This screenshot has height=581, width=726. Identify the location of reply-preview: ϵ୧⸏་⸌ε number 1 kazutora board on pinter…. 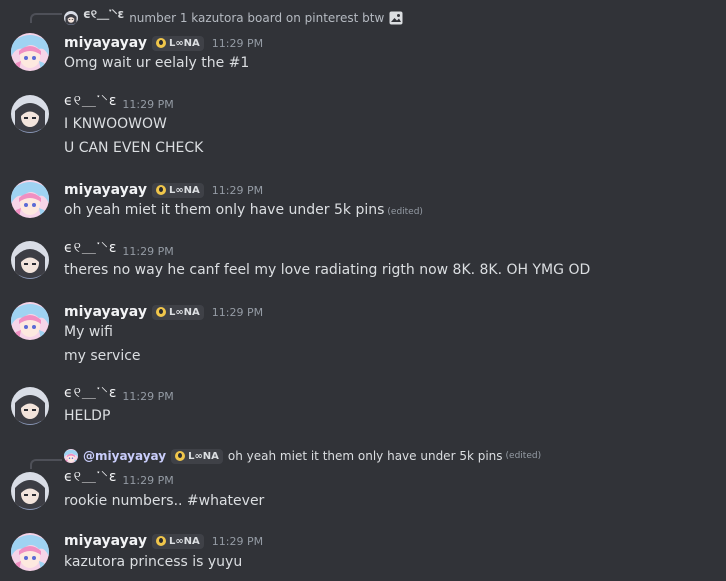
(233, 17).